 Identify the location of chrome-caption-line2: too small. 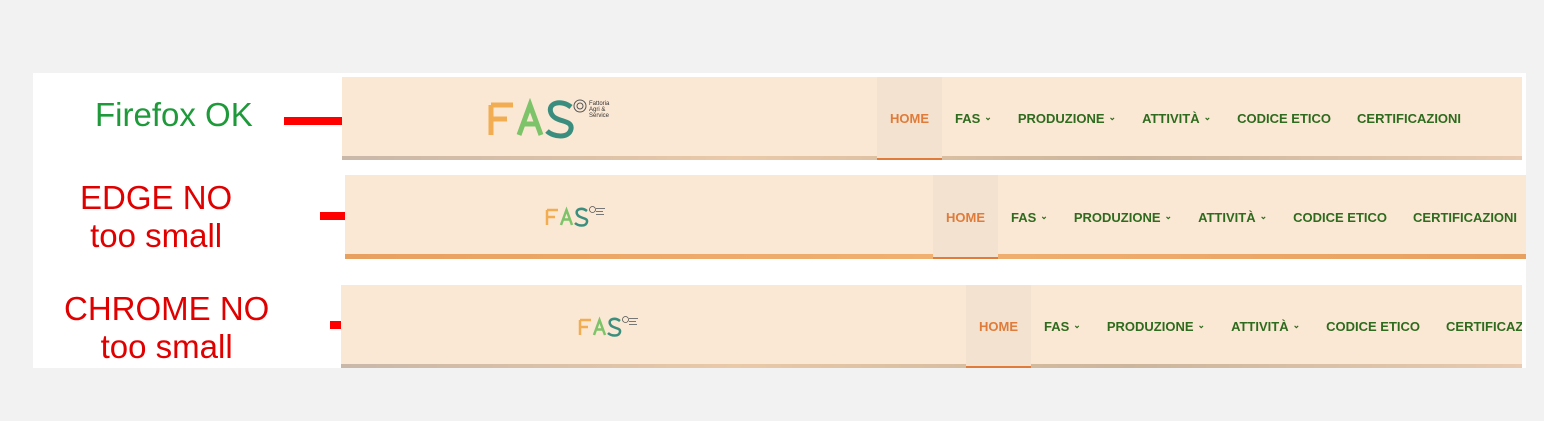
(166, 346).